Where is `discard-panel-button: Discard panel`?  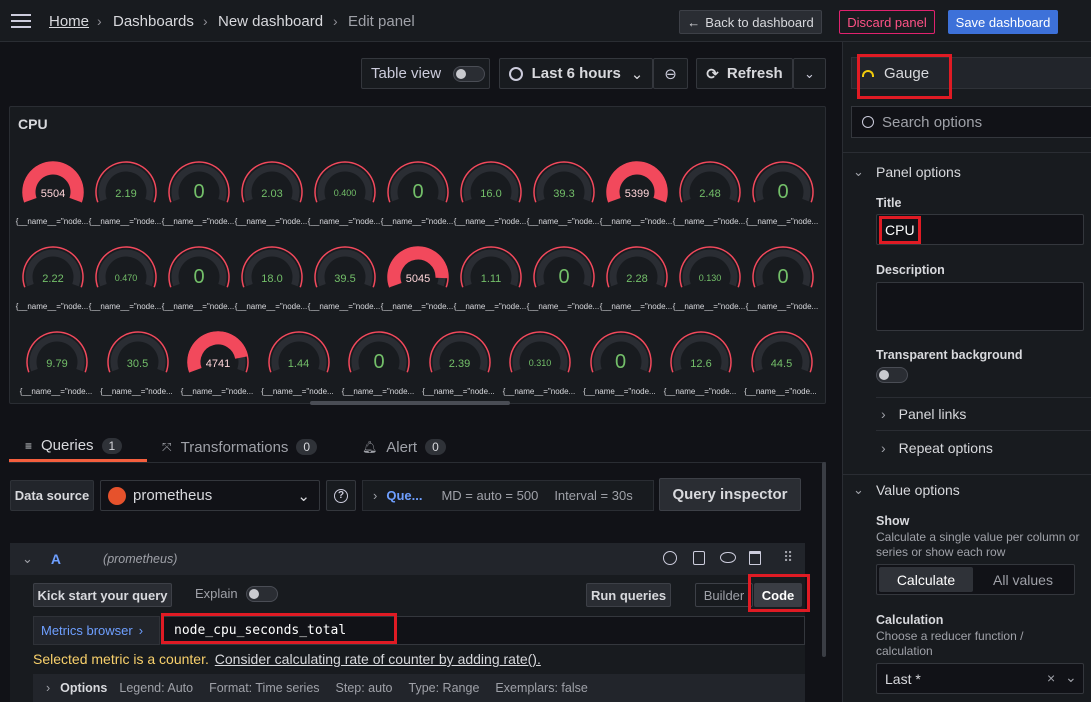 discard-panel-button: Discard panel is located at coordinates (887, 22).